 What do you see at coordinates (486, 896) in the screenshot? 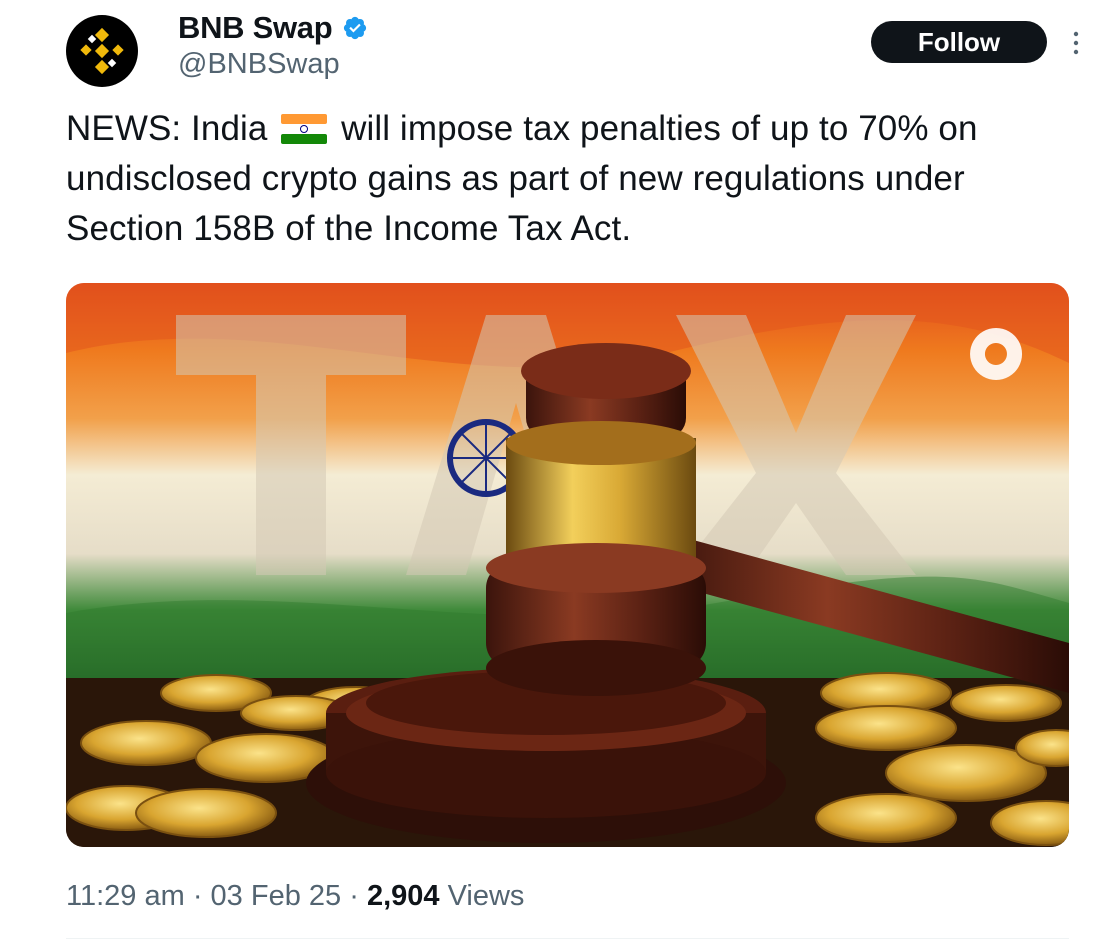
I see `views-label: Views` at bounding box center [486, 896].